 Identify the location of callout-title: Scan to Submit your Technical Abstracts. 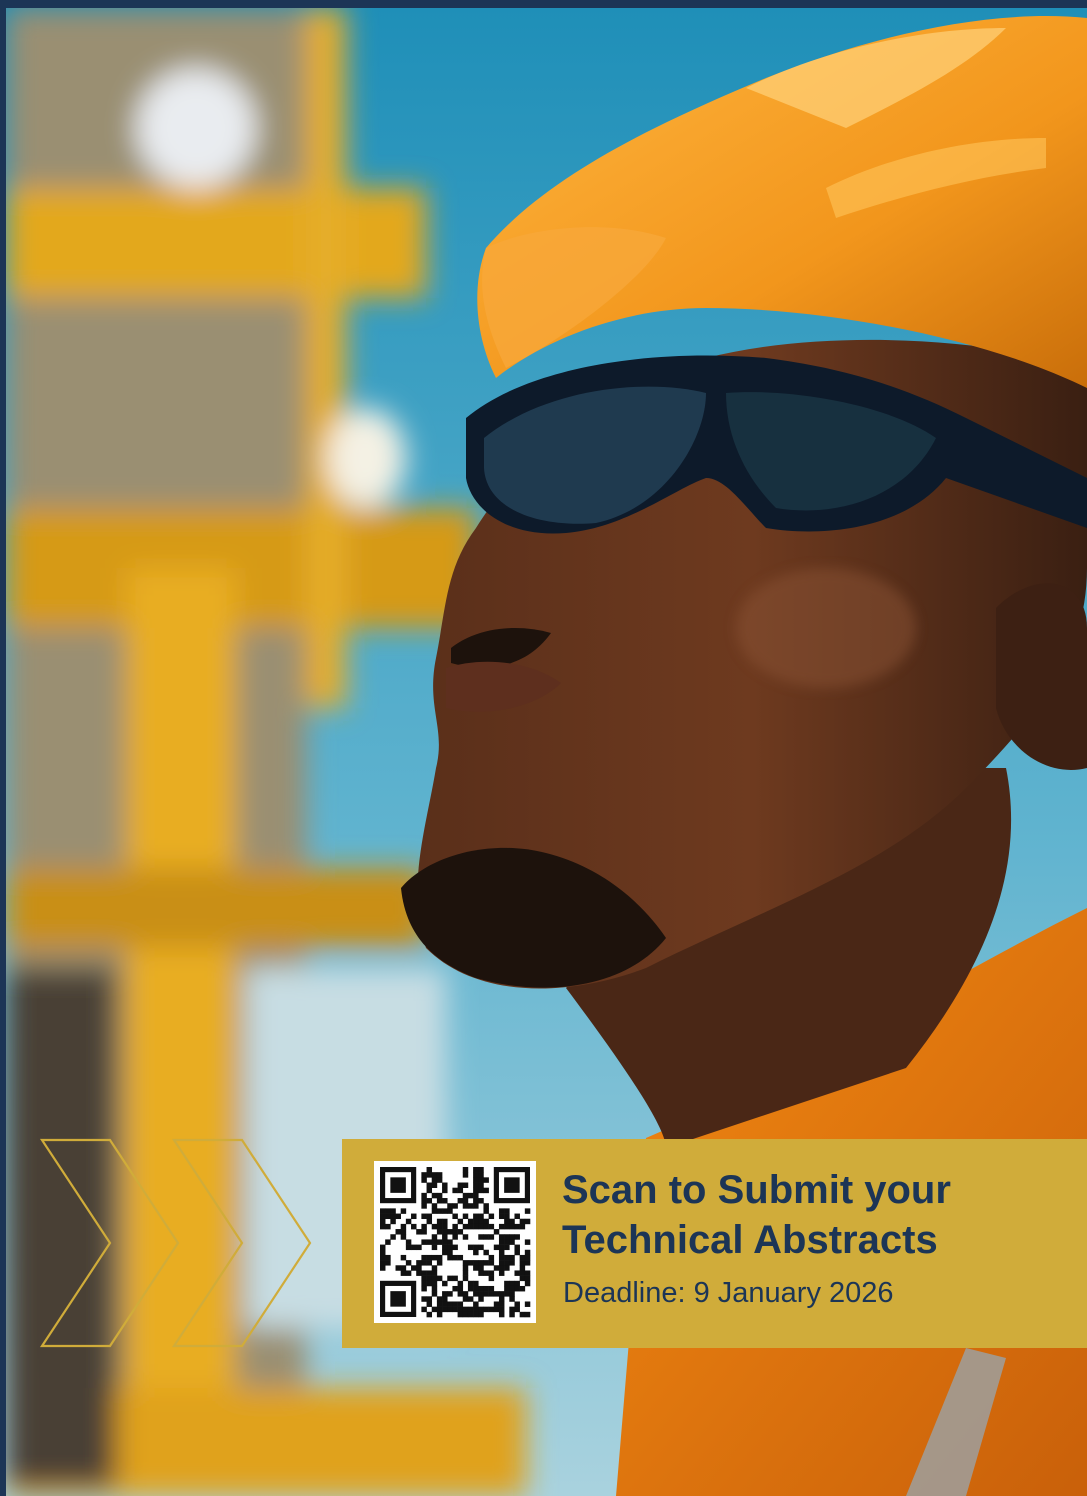
(812, 1215).